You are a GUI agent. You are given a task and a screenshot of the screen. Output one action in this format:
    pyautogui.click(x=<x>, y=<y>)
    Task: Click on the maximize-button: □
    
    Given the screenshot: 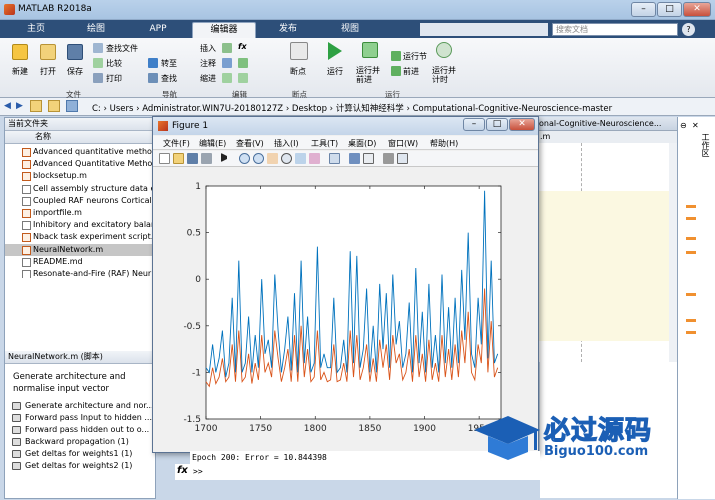 What is the action you would take?
    pyautogui.click(x=669, y=9)
    